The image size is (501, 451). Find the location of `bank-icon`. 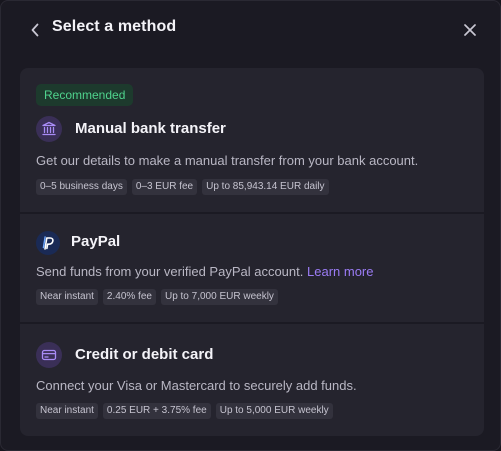

bank-icon is located at coordinates (49, 129).